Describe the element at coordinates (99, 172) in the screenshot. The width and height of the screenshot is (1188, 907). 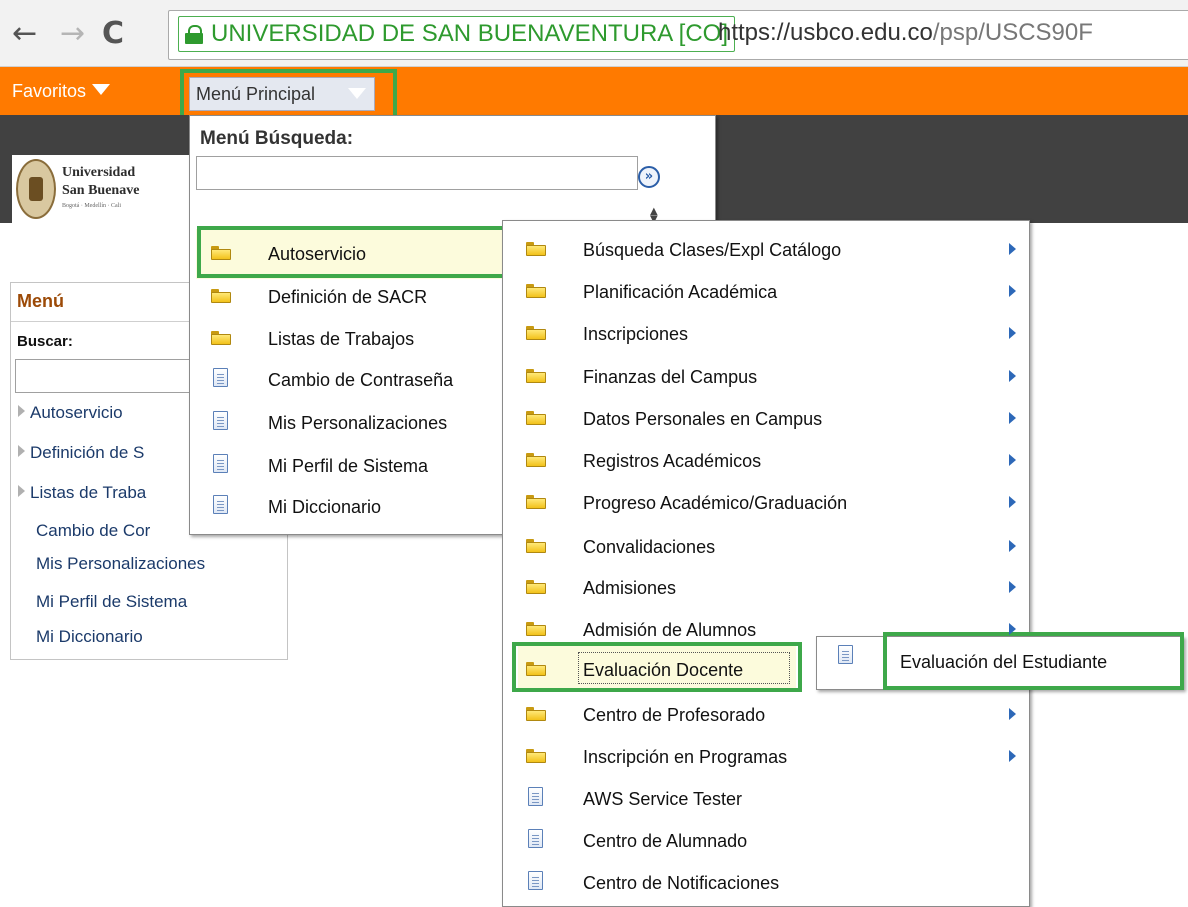
I see `logo-line-1: Universidad` at that location.